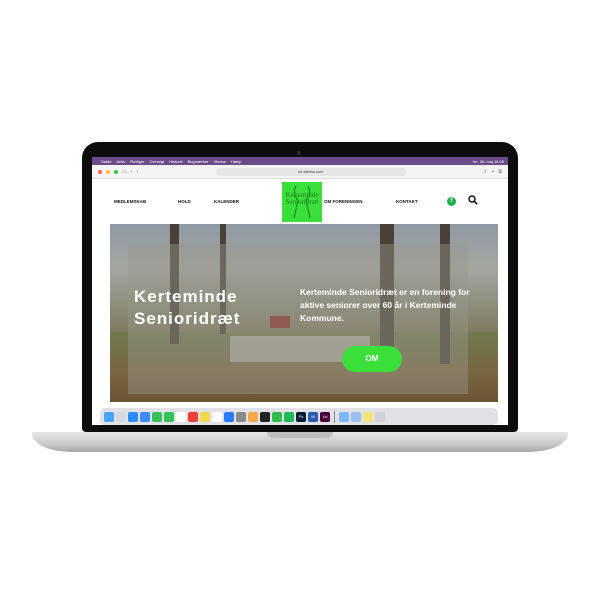 This screenshot has width=602, height=602. Describe the element at coordinates (313, 416) in the screenshot. I see `word-icon: W` at that location.